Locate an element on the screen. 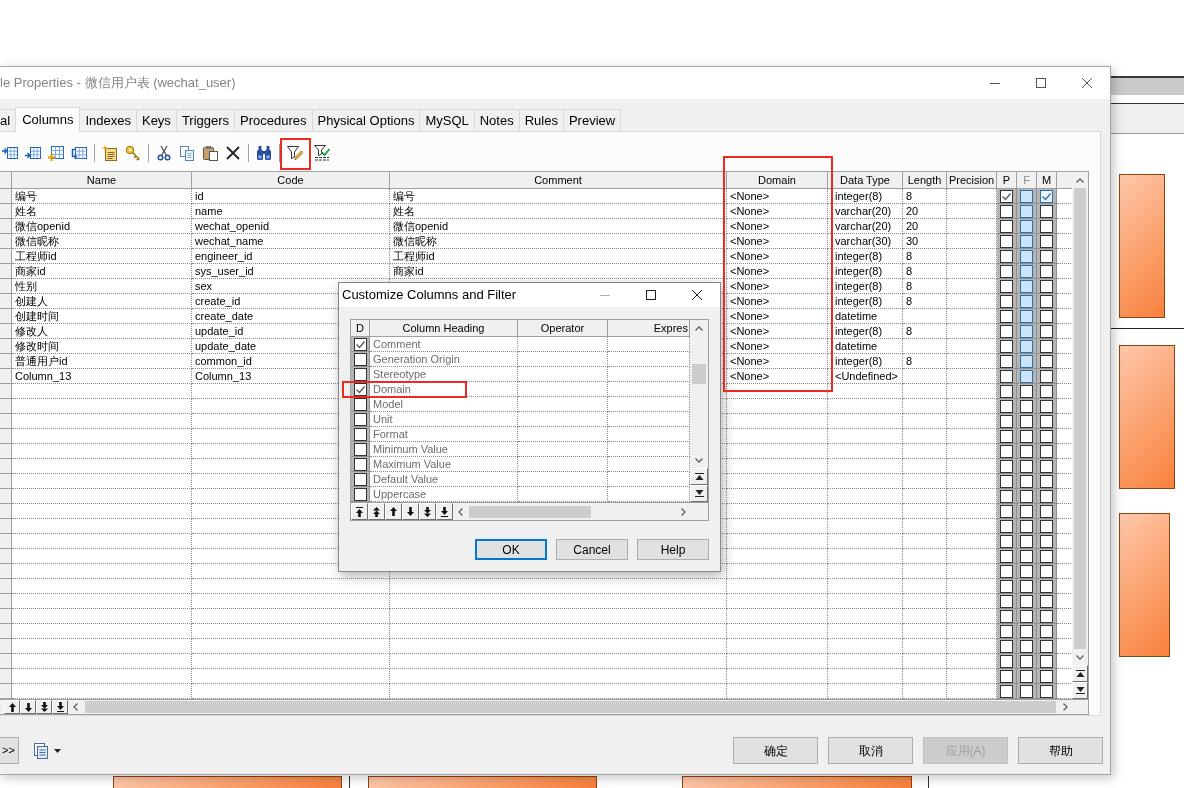 Image resolution: width=1184 pixels, height=788 pixels. vertical-scrollbar is located at coordinates (1080, 435).